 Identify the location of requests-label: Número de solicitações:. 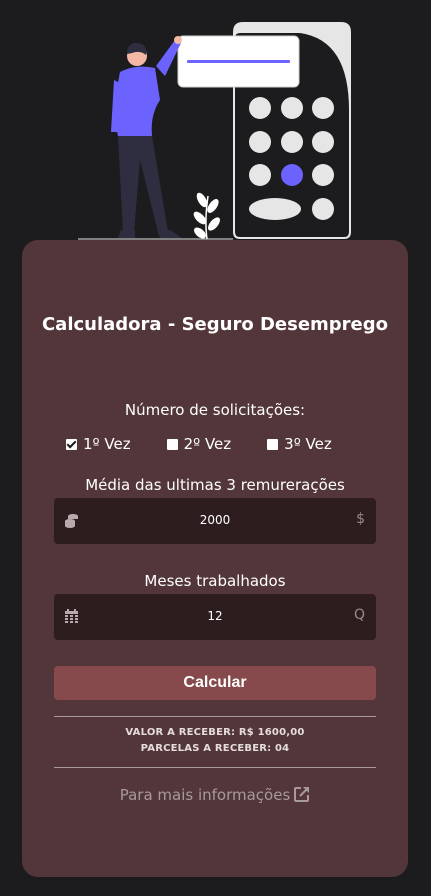
(215, 410).